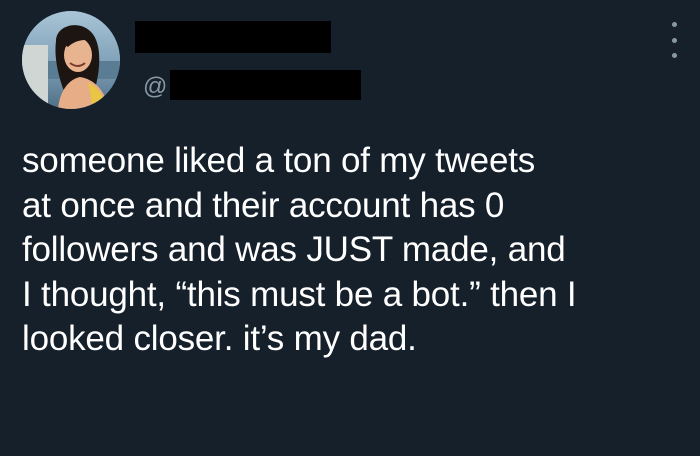  What do you see at coordinates (233, 37) in the screenshot?
I see `display-name-redacted` at bounding box center [233, 37].